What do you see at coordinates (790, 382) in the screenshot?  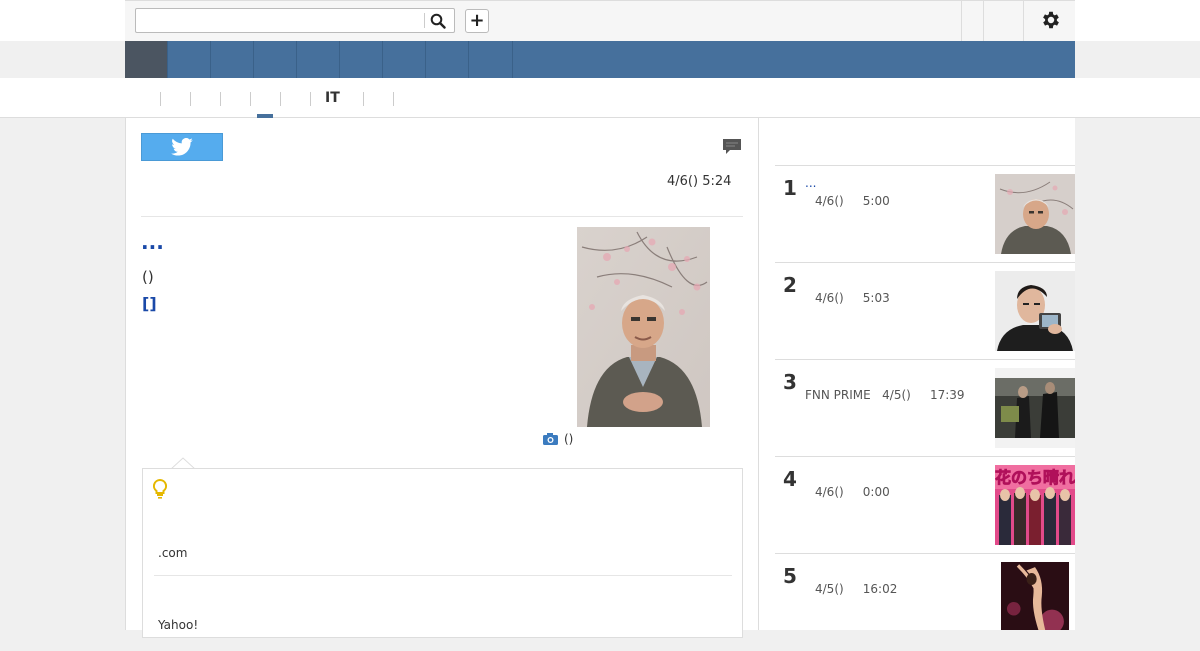 I see `rank-number: 3` at bounding box center [790, 382].